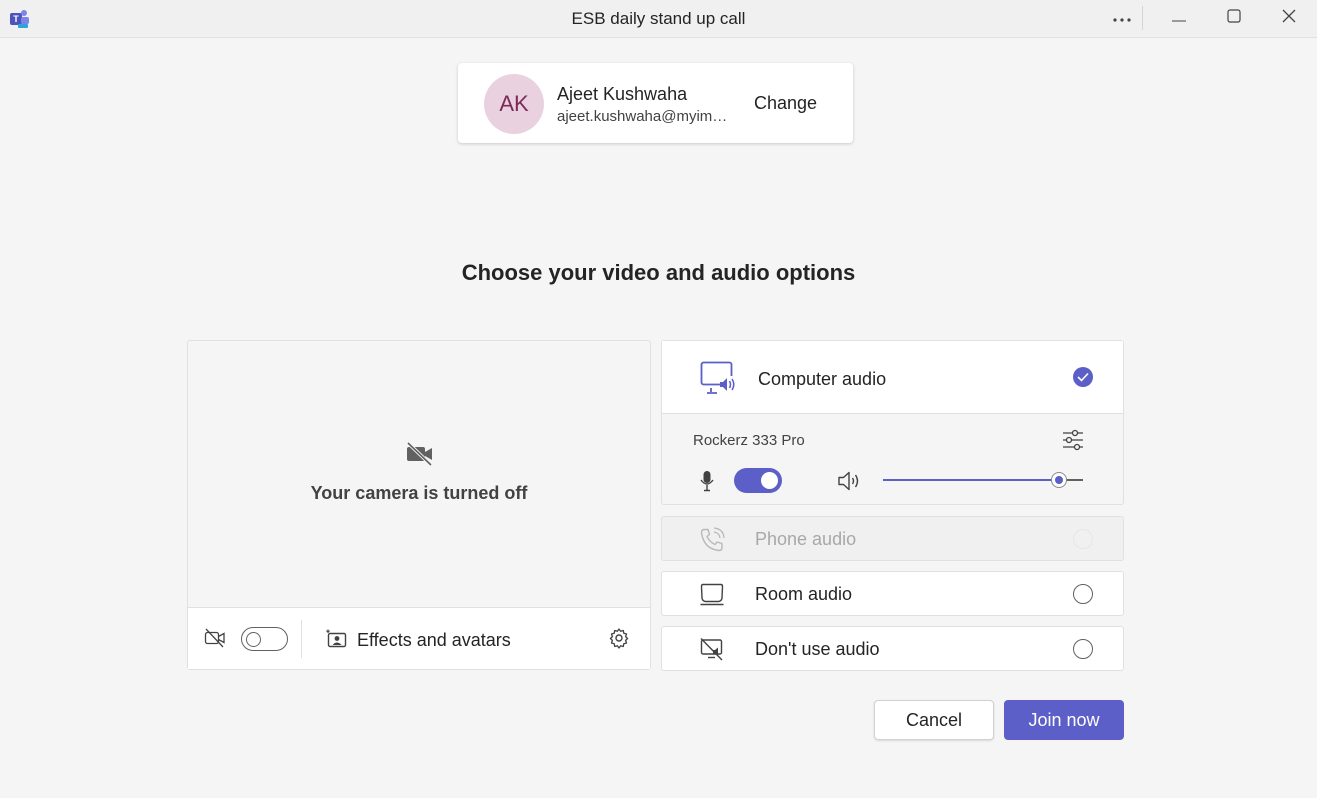  What do you see at coordinates (1142, 18) in the screenshot?
I see `title-divider` at bounding box center [1142, 18].